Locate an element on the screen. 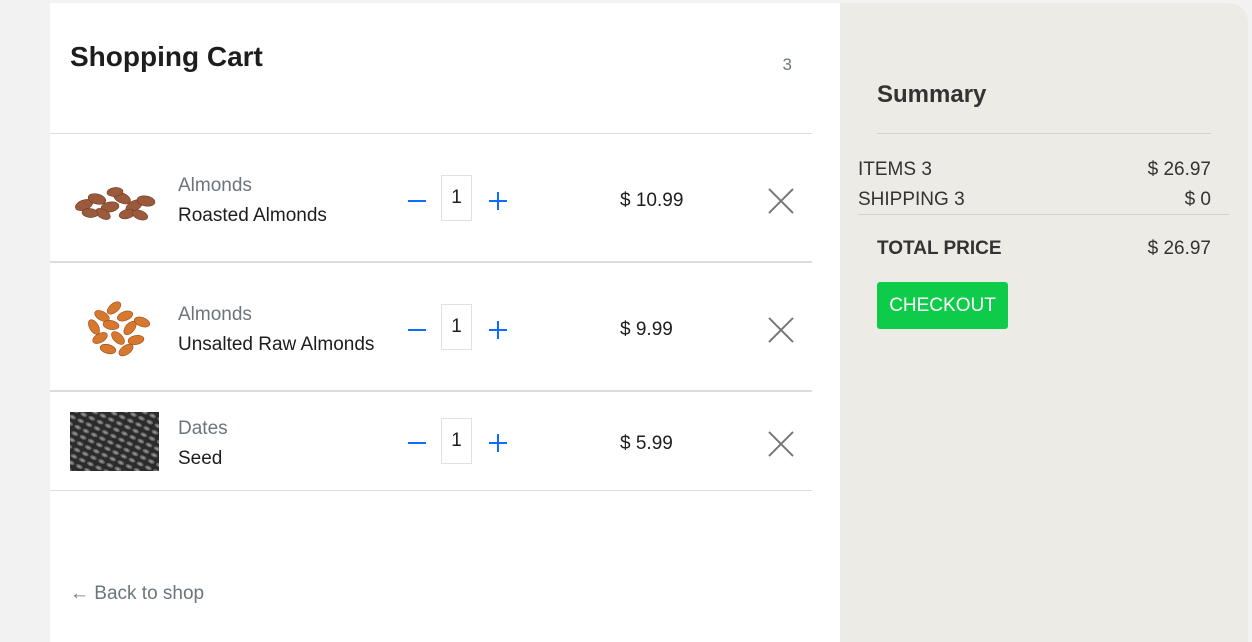 This screenshot has width=1252, height=642. total-price-value: $ 26.97 is located at coordinates (1179, 248).